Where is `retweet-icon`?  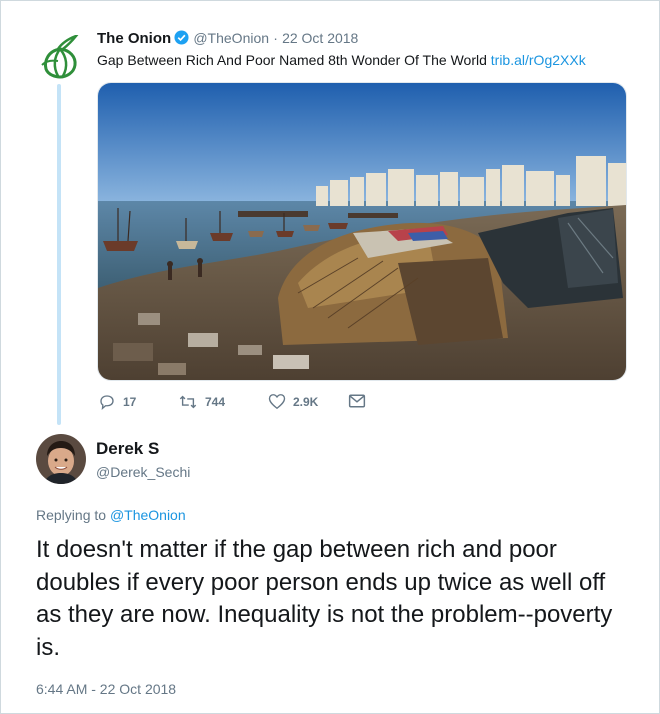 retweet-icon is located at coordinates (188, 402).